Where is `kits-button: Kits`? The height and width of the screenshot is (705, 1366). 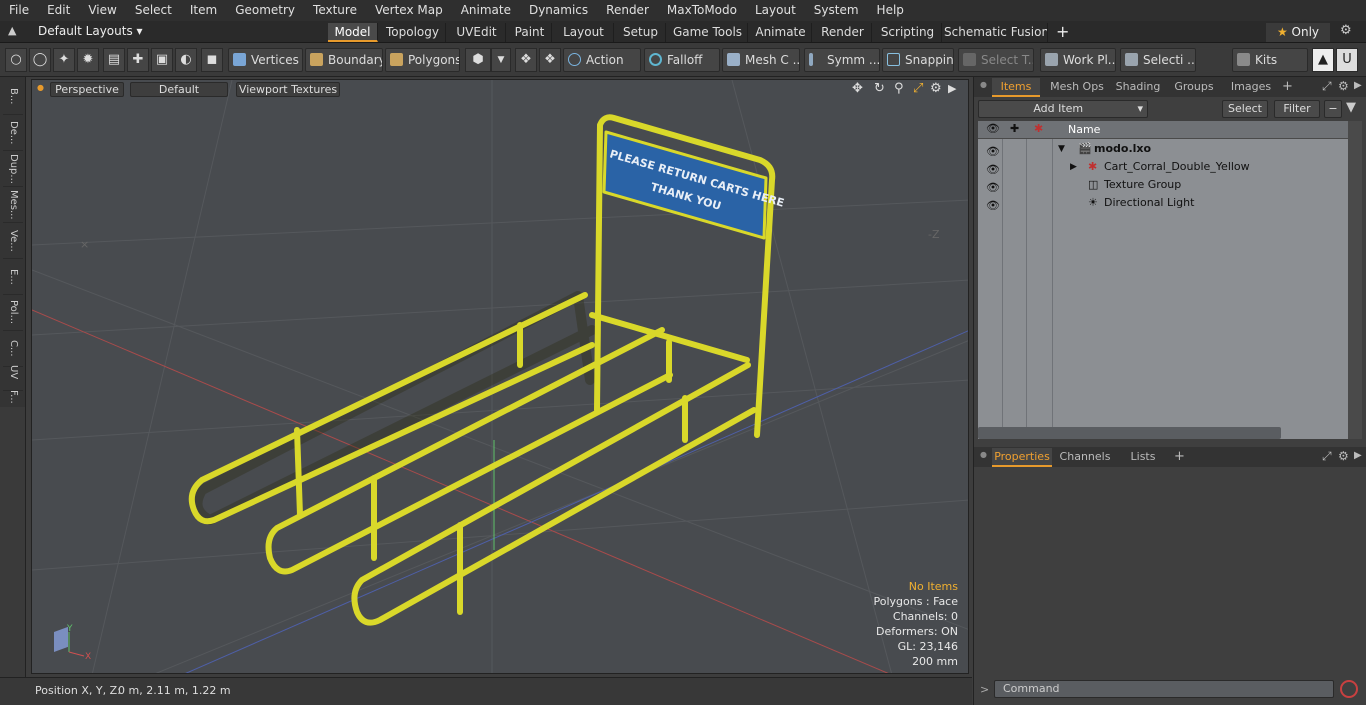 kits-button: Kits is located at coordinates (1270, 60).